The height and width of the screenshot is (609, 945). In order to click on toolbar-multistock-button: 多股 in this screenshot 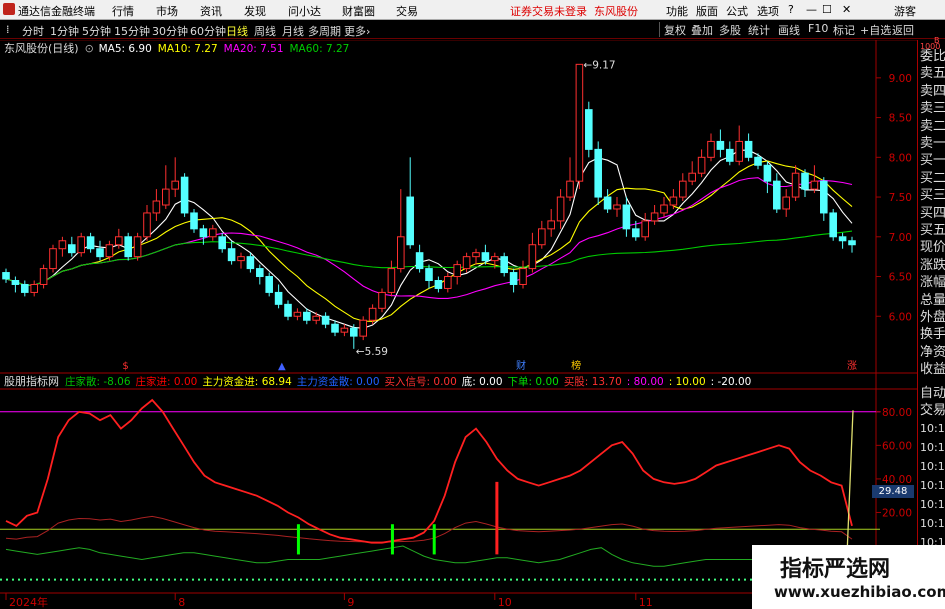, I will do `click(730, 30)`.